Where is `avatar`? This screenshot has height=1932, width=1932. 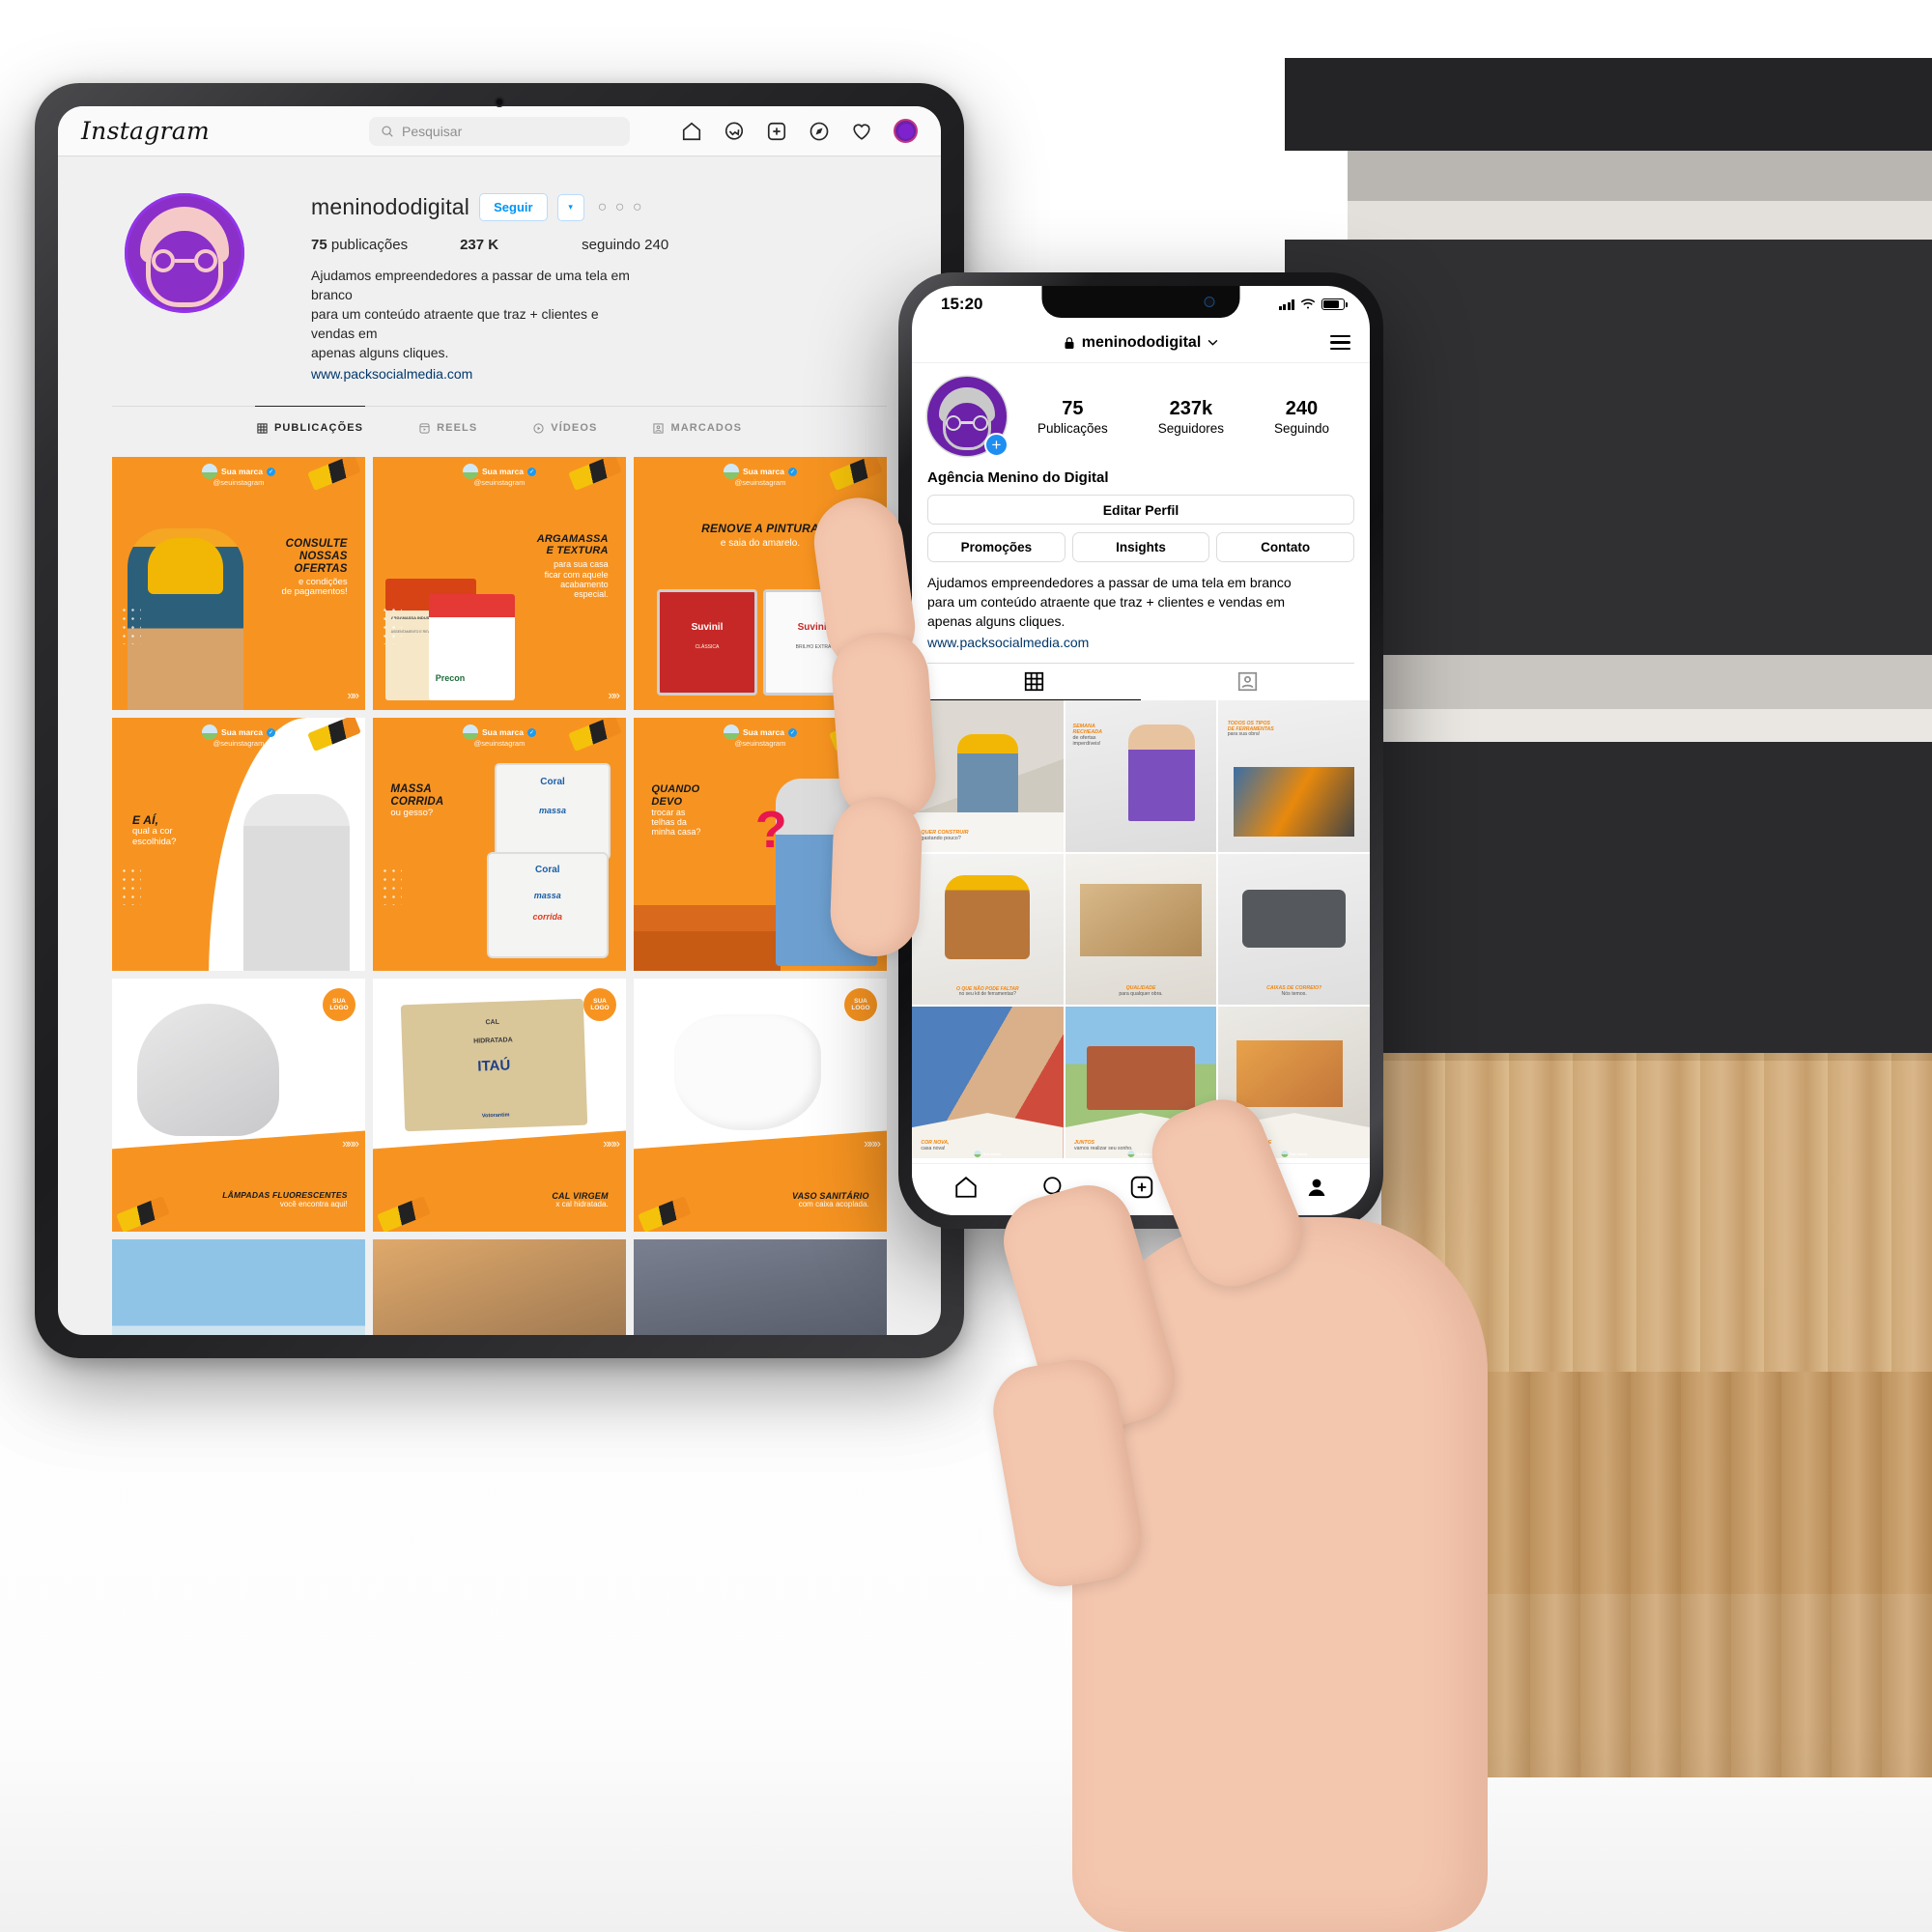 avatar is located at coordinates (184, 253).